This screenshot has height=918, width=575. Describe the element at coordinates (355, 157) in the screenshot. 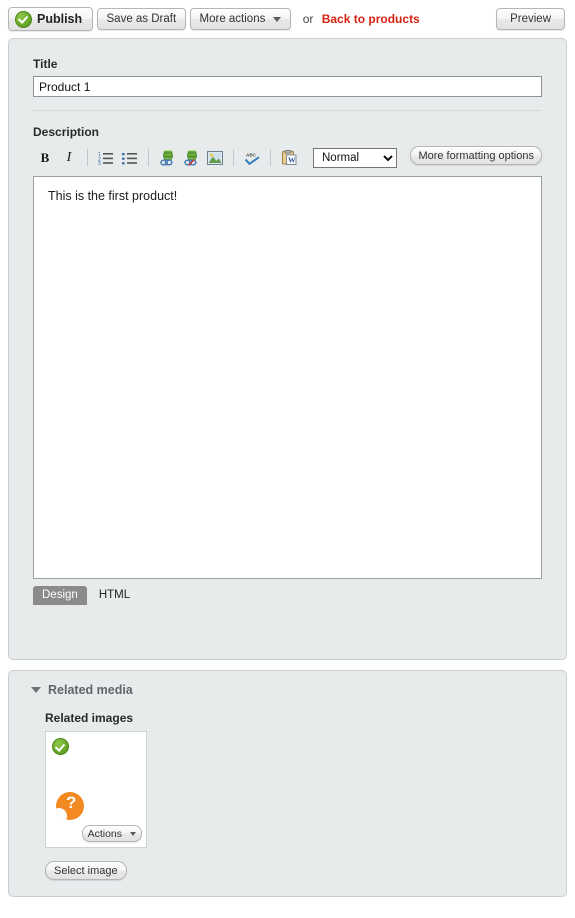

I see `format-select: Normal` at that location.